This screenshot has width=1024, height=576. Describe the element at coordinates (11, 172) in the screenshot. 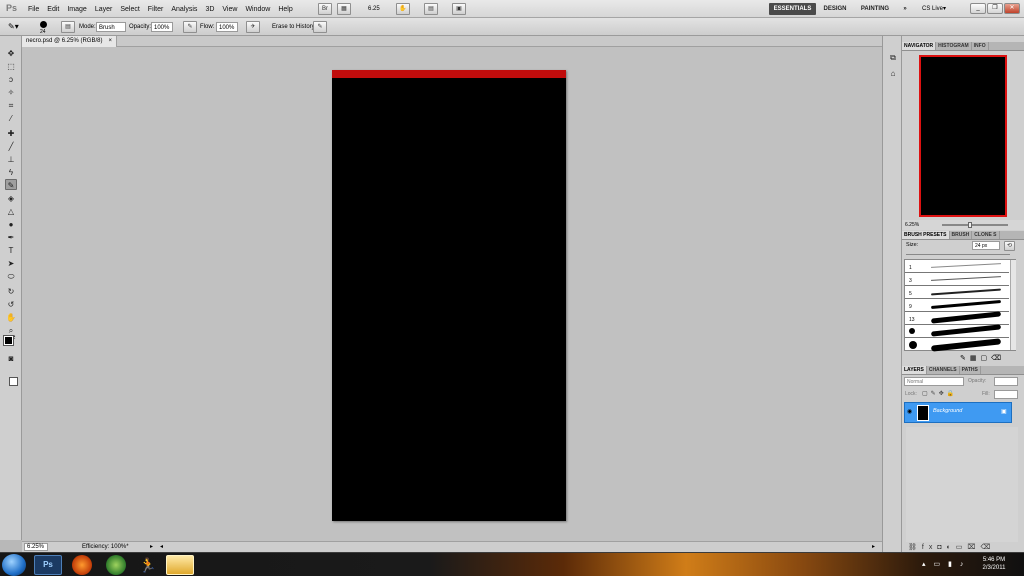

I see `history-brush-tool-icon: ϟ` at that location.